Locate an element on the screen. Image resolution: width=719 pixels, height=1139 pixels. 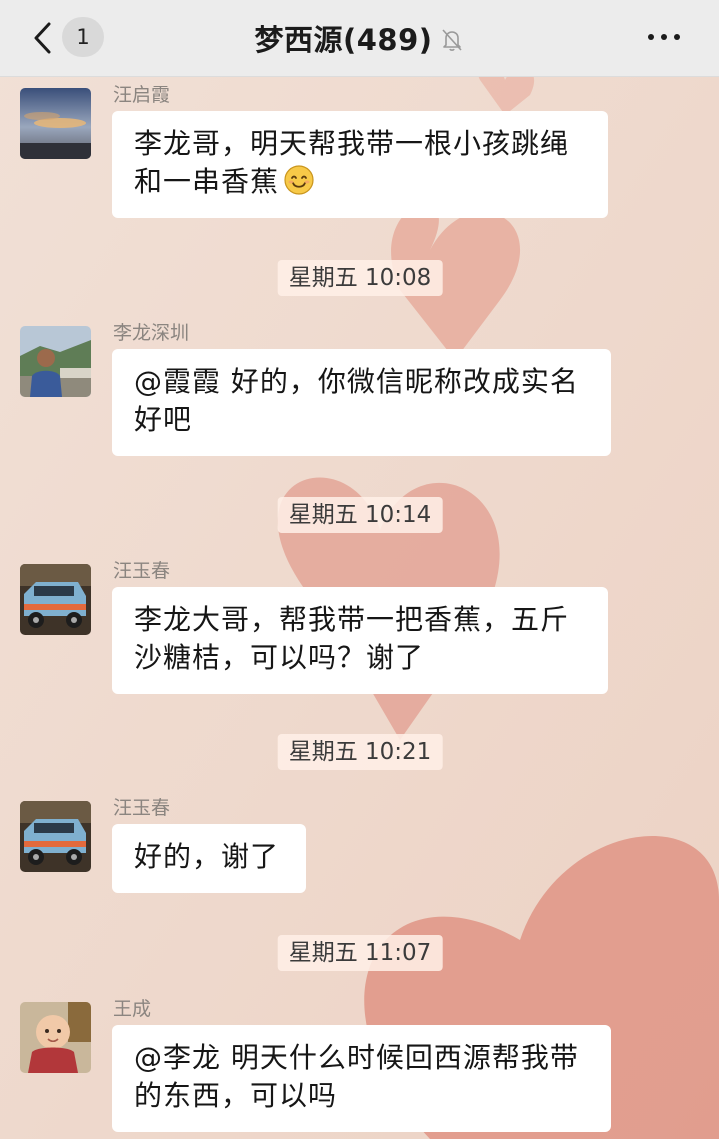
timestamp-divider: 星期五 11:07 is located at coordinates (360, 953).